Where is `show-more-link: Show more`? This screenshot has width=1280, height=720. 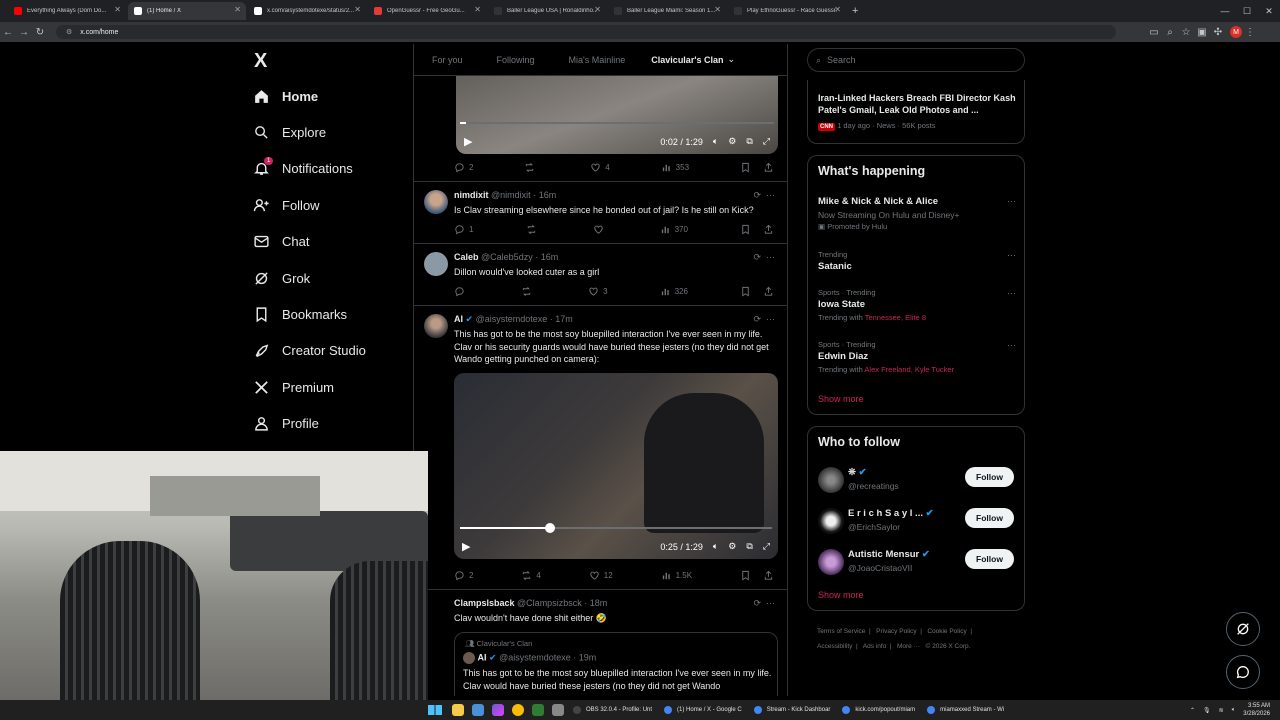 show-more-link: Show more is located at coordinates (841, 595).